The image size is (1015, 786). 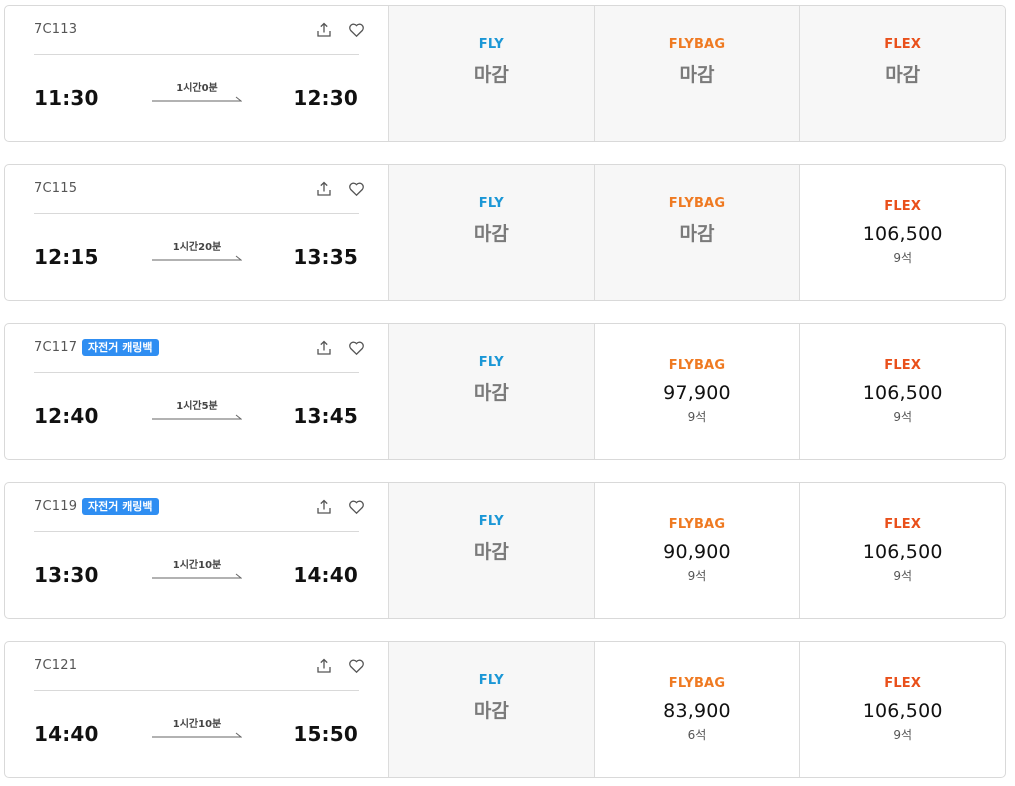 I want to click on flight-number: 7C119, so click(x=56, y=506).